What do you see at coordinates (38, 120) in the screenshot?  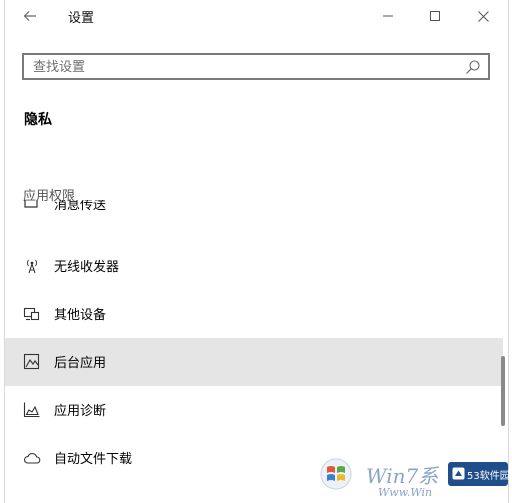 I see `page-title: 隐私` at bounding box center [38, 120].